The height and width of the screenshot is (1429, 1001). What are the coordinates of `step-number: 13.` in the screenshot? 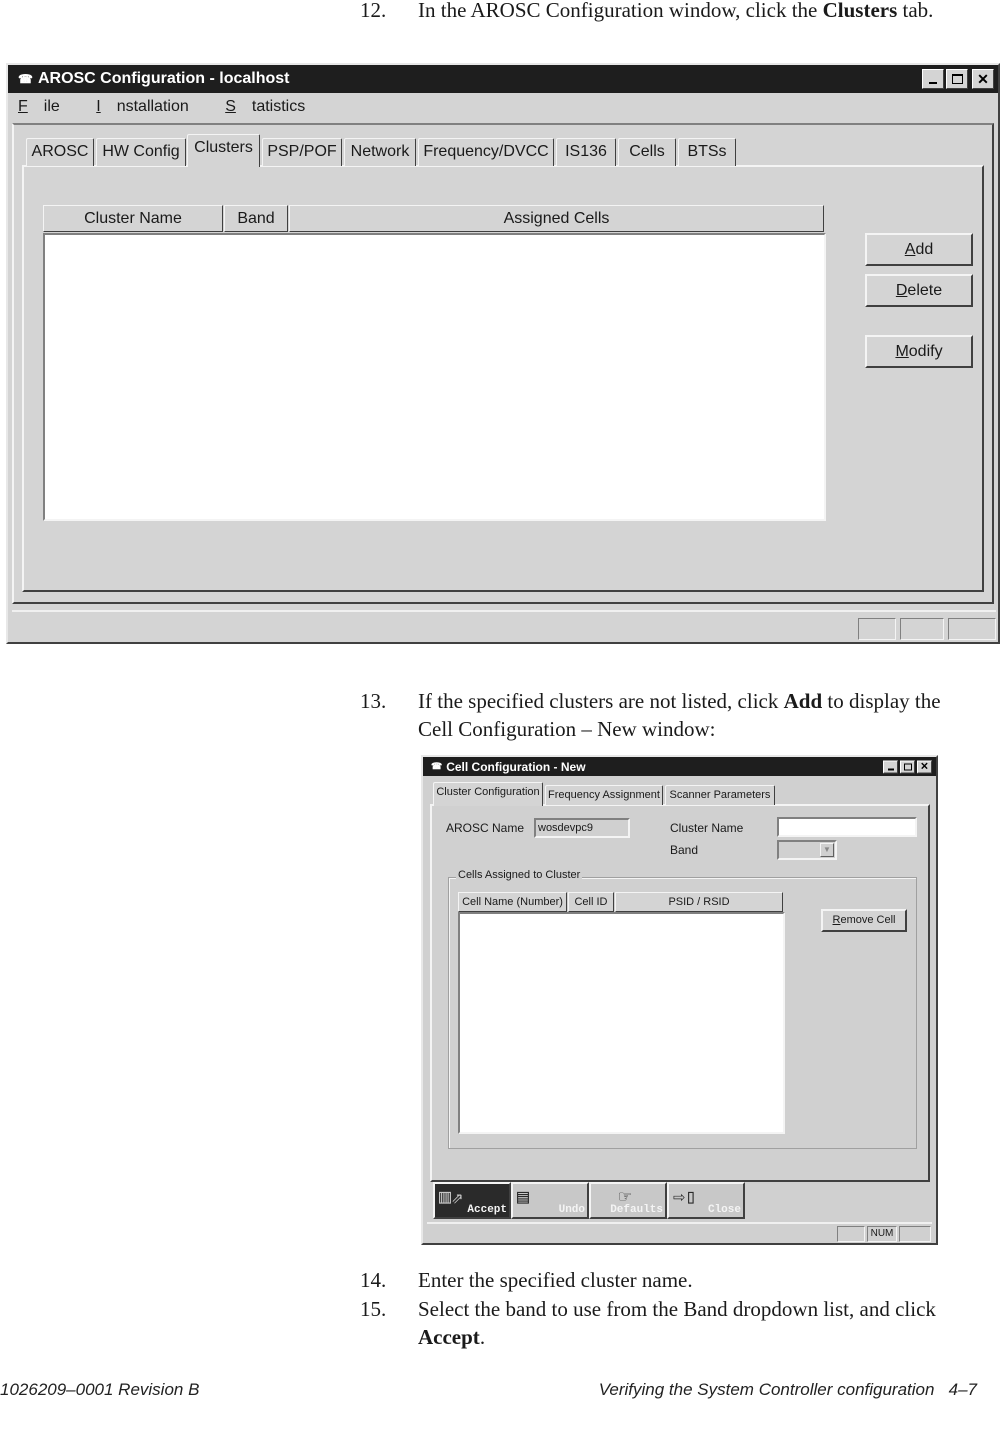 It's located at (373, 701).